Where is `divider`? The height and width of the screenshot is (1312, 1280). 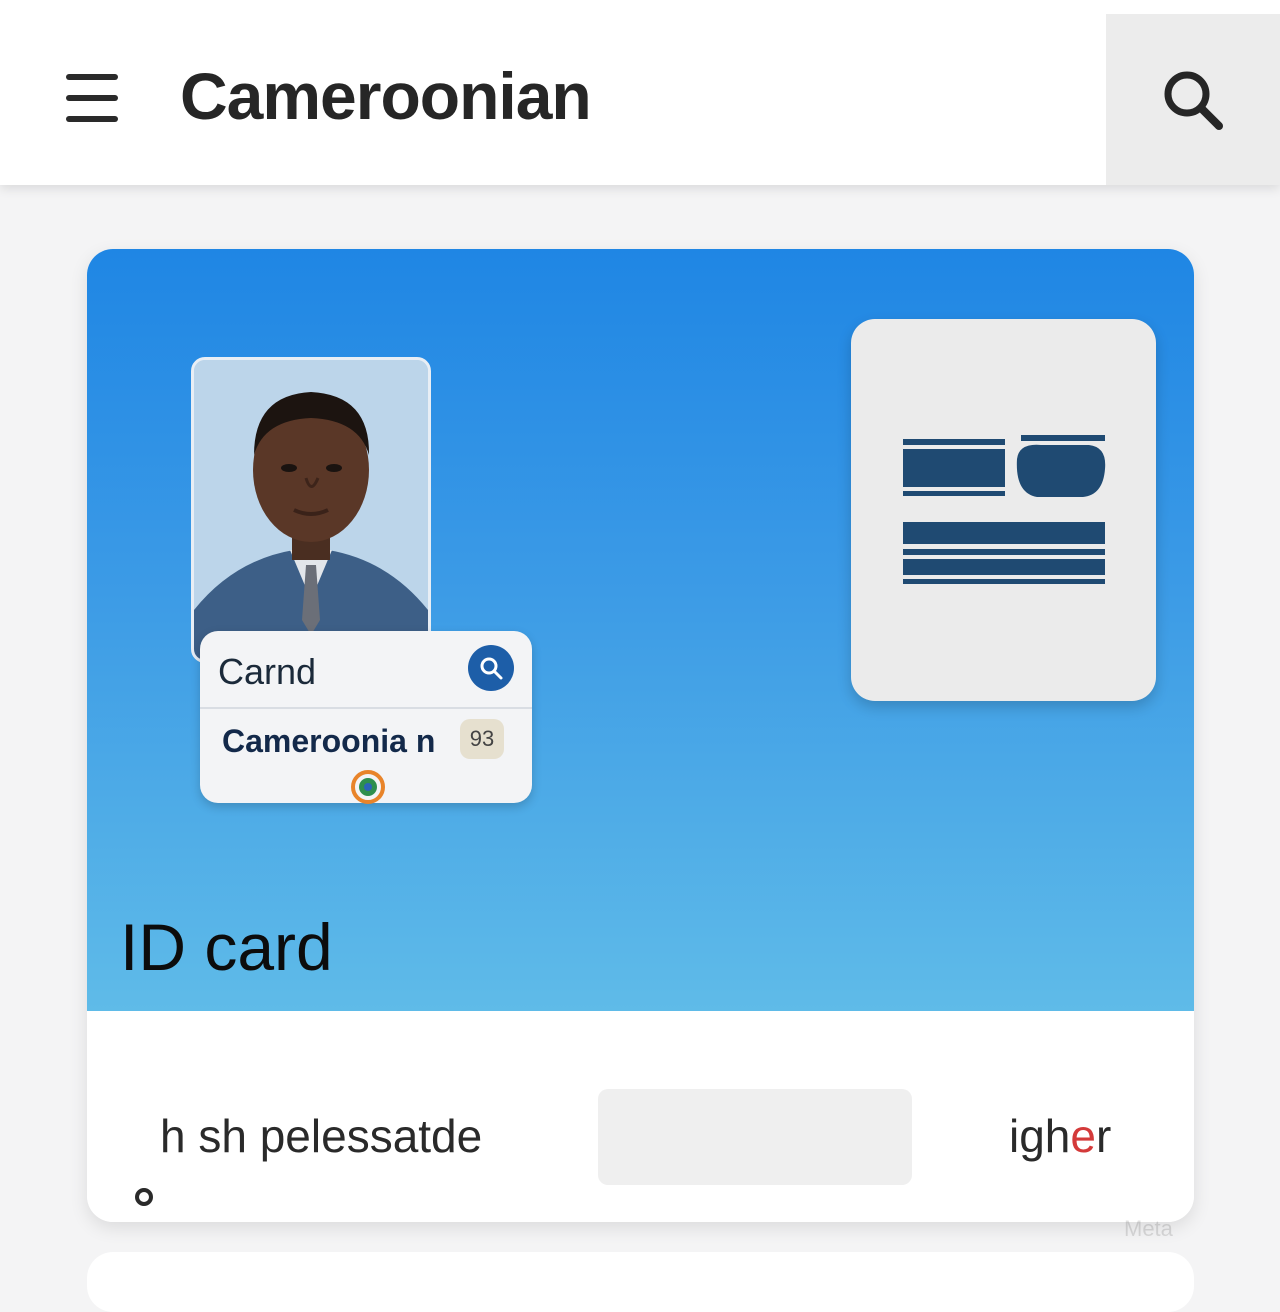 divider is located at coordinates (366, 708).